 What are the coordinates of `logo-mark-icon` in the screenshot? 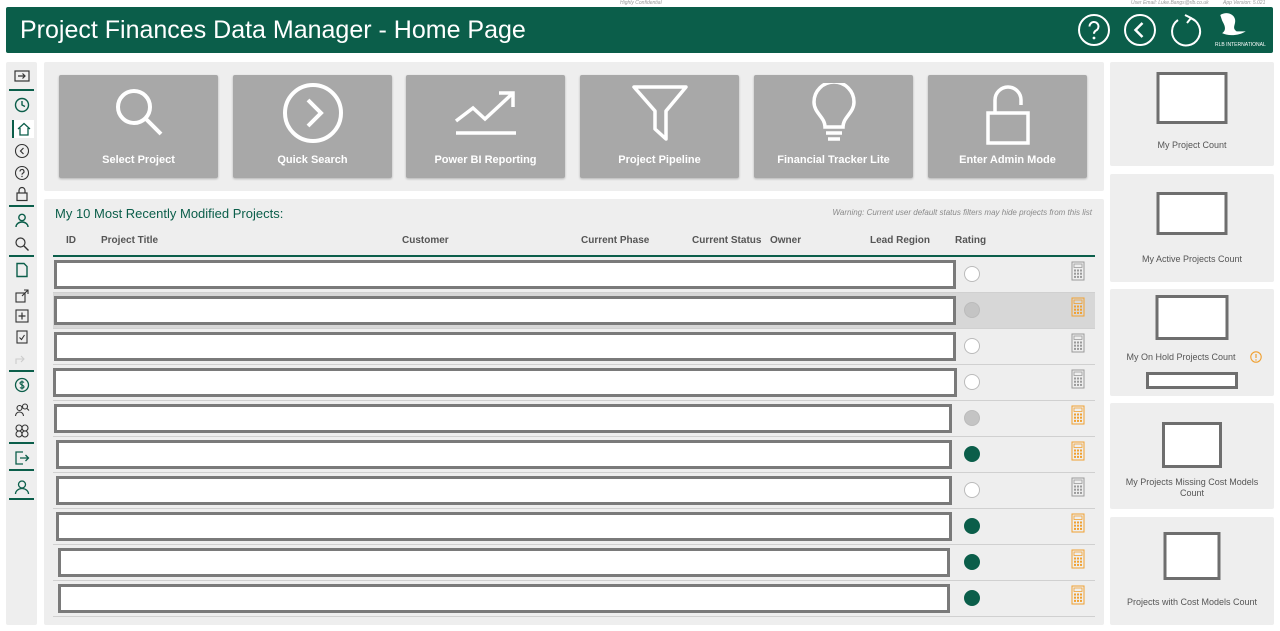 It's located at (1233, 24).